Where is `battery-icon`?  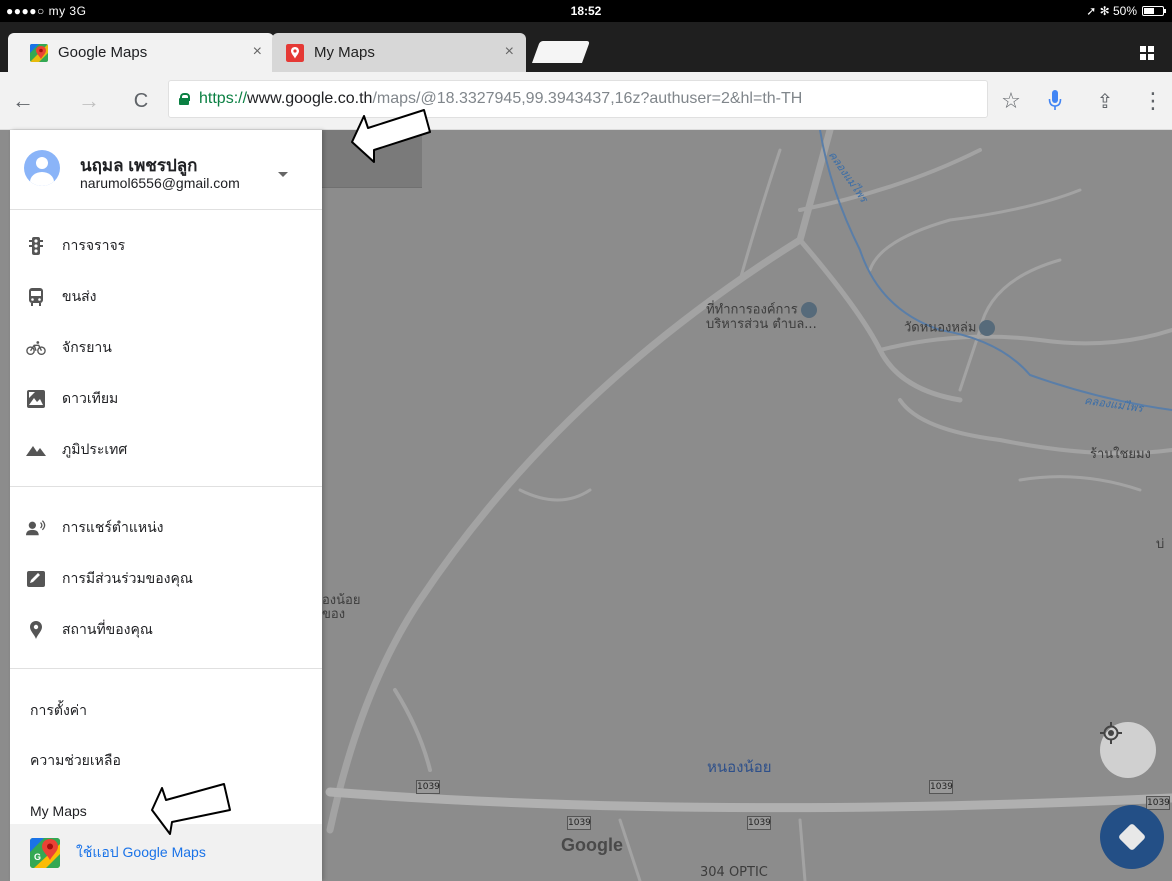
battery-icon is located at coordinates (1154, 11).